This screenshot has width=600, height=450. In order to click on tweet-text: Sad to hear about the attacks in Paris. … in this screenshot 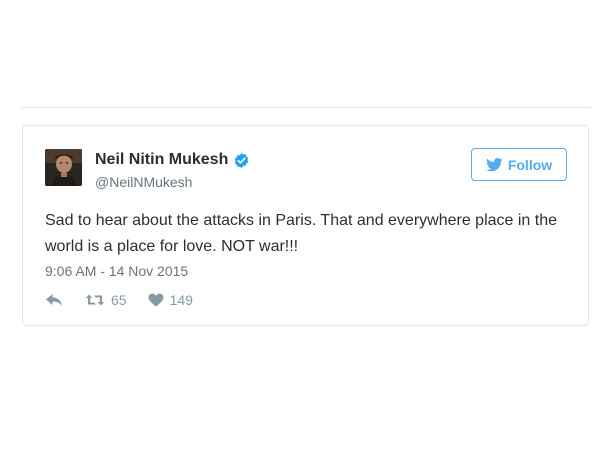, I will do `click(301, 233)`.